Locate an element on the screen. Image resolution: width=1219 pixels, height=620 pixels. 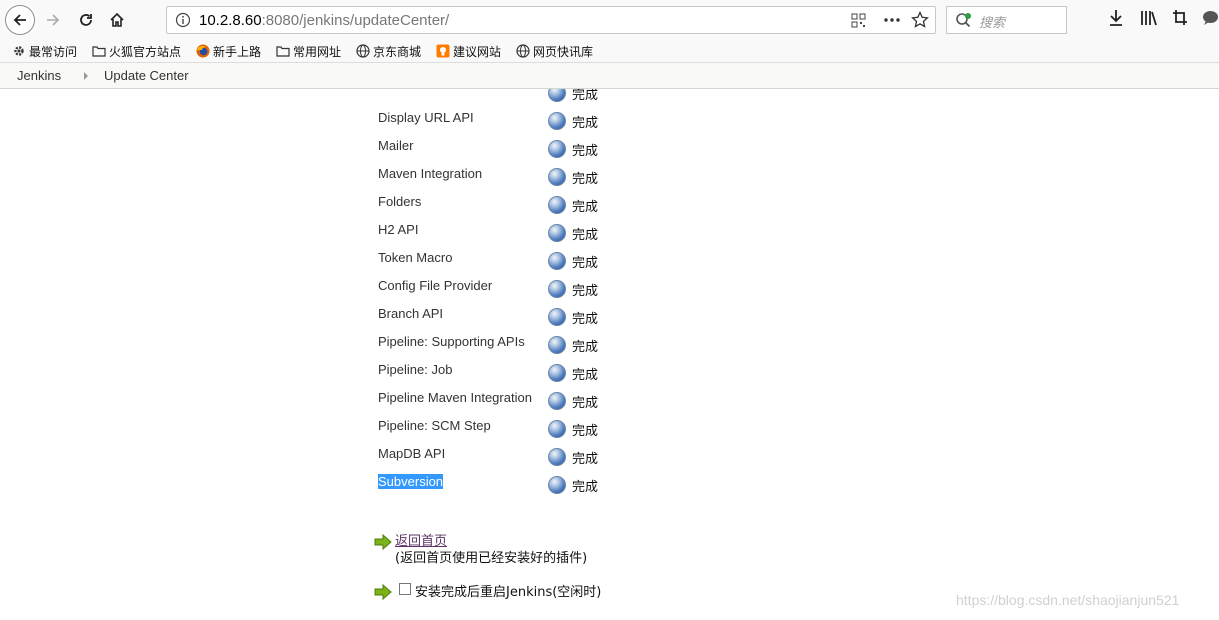
plugin-name: Subversion is located at coordinates (411, 481).